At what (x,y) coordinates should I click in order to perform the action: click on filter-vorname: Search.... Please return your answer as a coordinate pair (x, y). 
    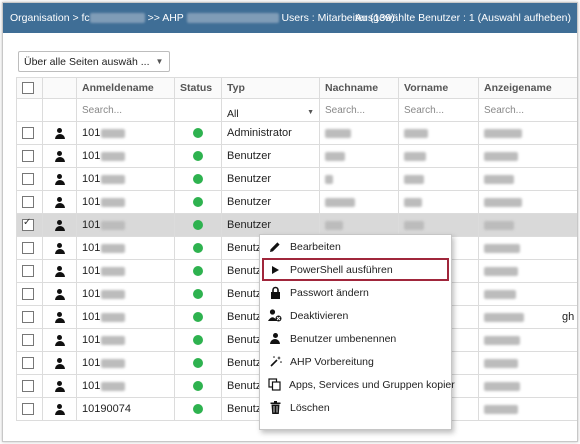
    Looking at the image, I should click on (438, 110).